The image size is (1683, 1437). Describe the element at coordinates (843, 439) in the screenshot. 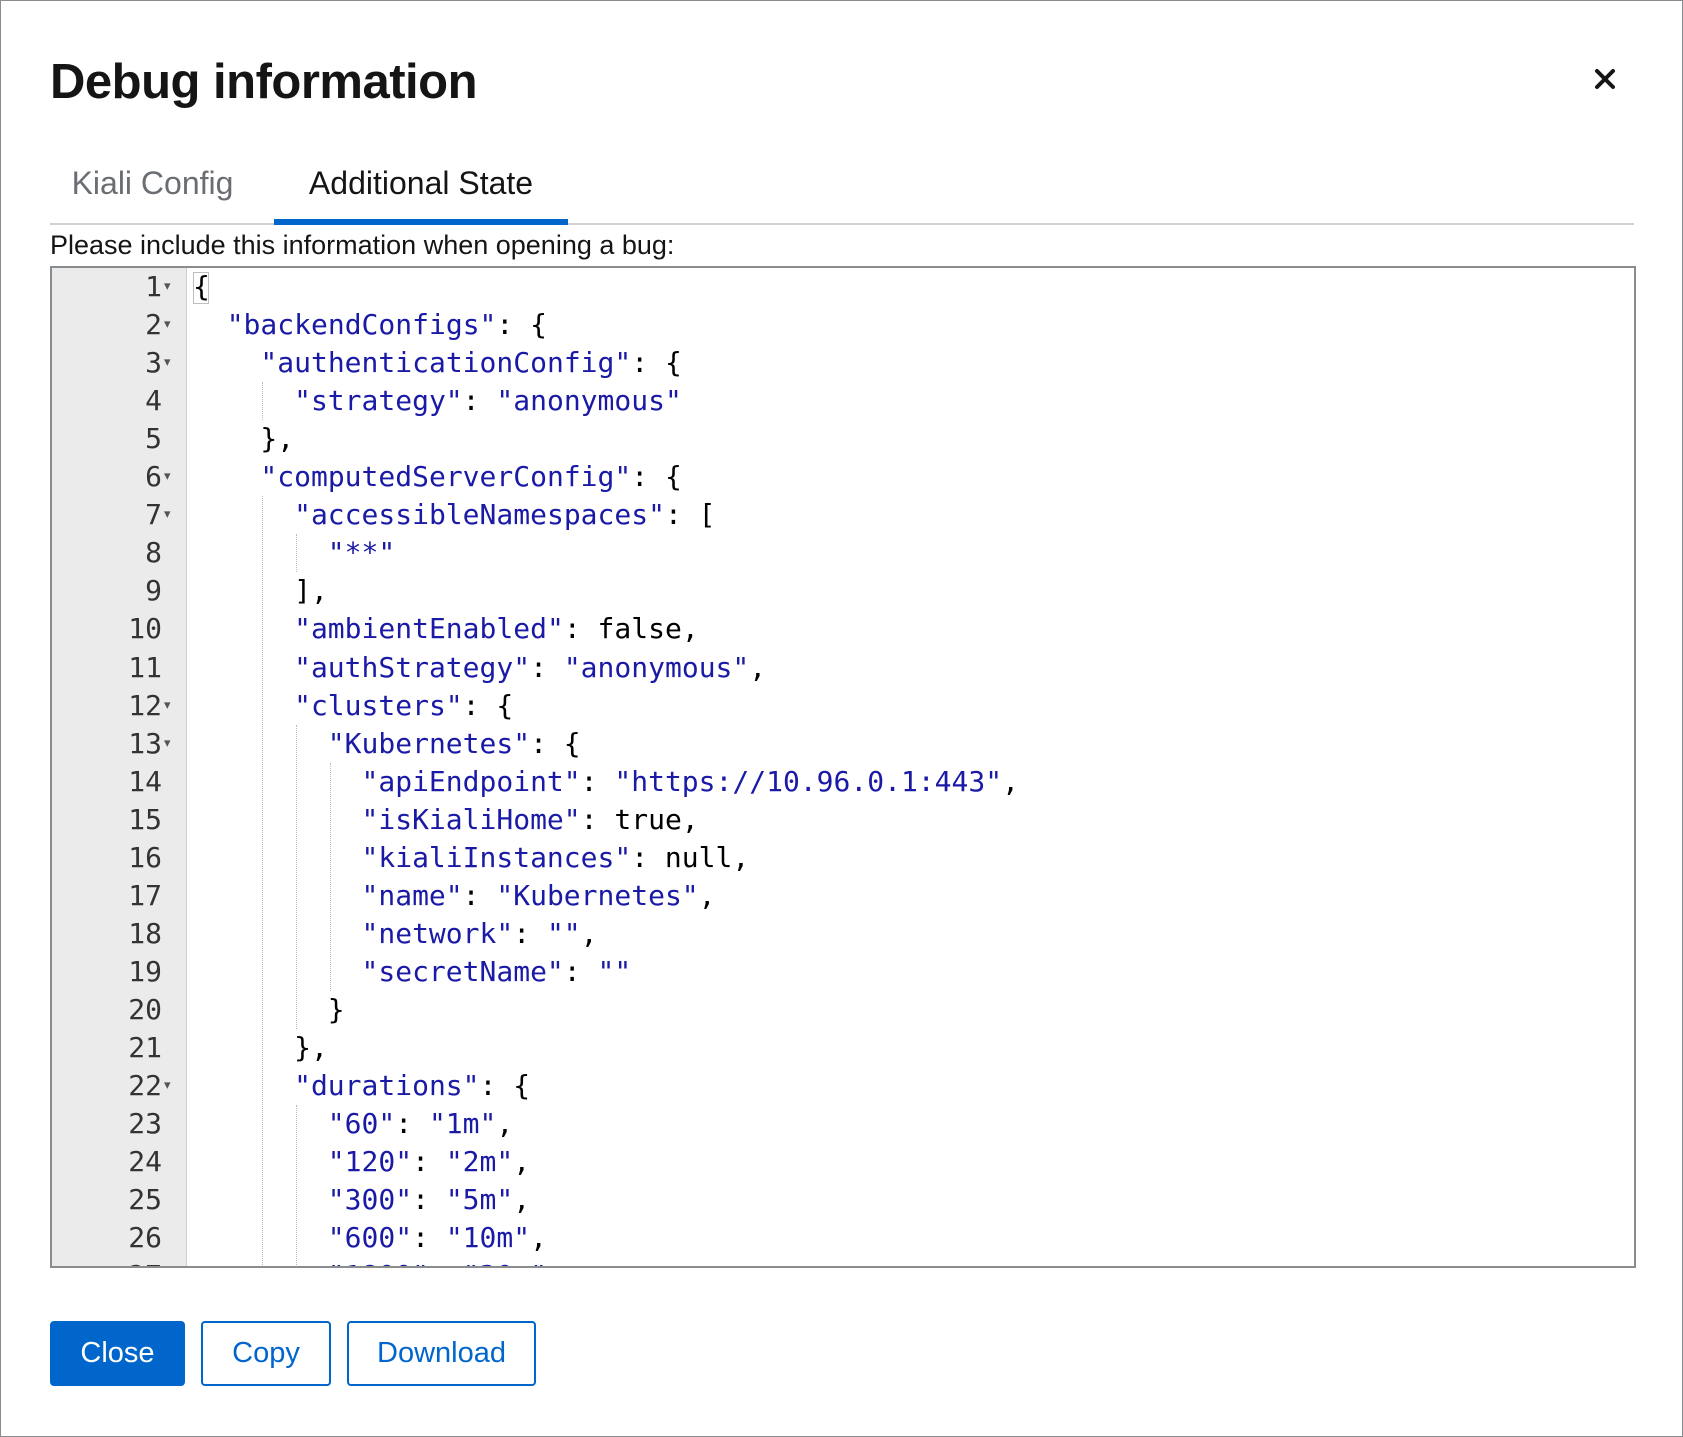

I see `code-line: 5},` at that location.